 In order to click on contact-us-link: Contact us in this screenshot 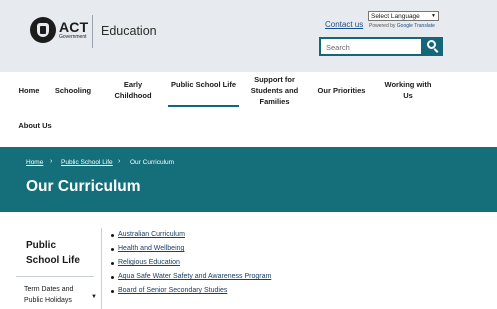, I will do `click(344, 24)`.